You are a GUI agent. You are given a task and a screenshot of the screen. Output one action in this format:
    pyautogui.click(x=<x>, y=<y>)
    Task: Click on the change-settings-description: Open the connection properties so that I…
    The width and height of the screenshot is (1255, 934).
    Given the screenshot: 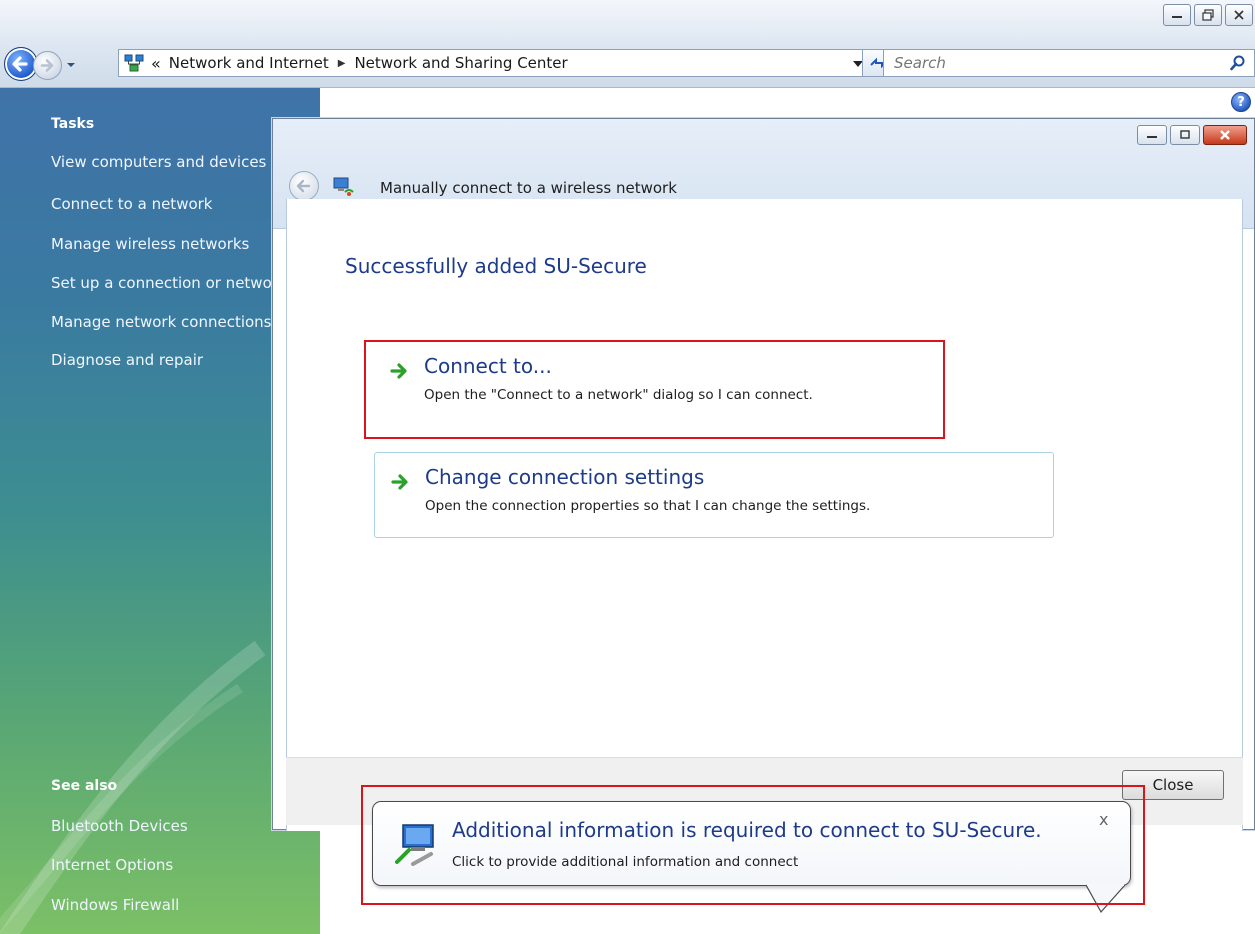 What is the action you would take?
    pyautogui.click(x=648, y=506)
    